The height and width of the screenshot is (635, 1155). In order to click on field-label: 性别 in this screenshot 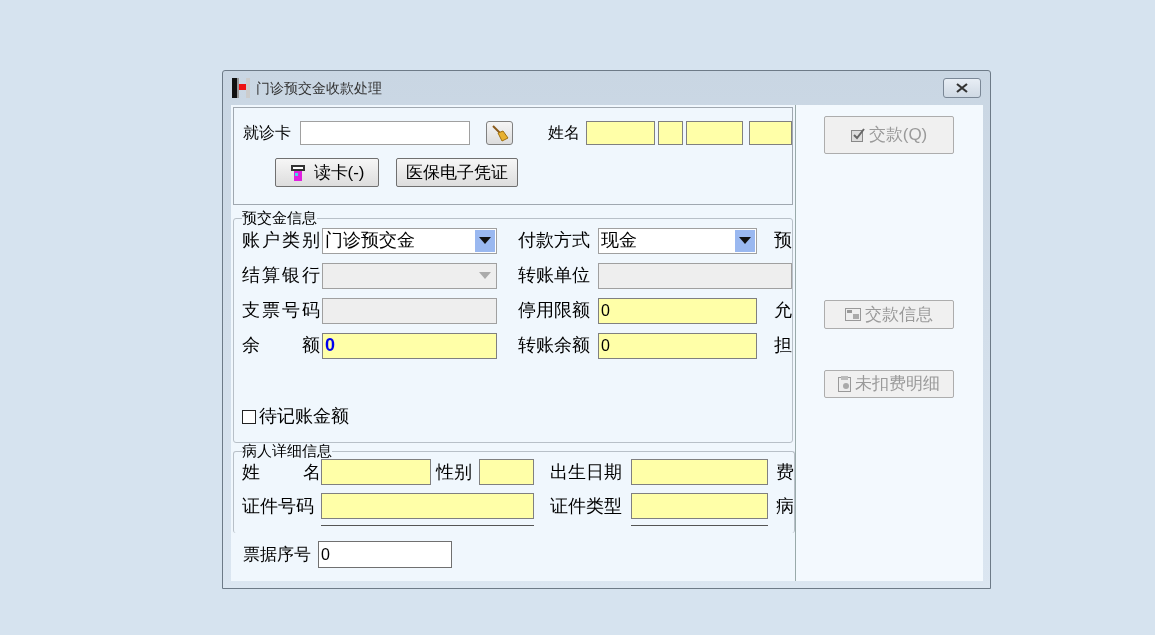, I will do `click(454, 472)`.